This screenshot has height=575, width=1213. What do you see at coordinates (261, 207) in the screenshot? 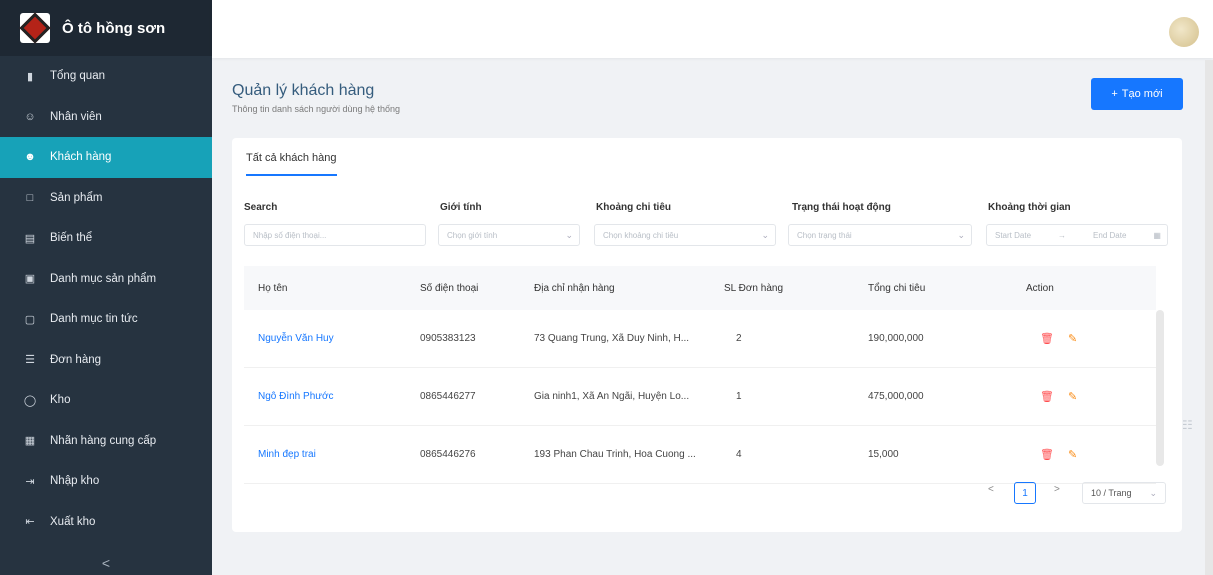
I see `search-label: Search` at bounding box center [261, 207].